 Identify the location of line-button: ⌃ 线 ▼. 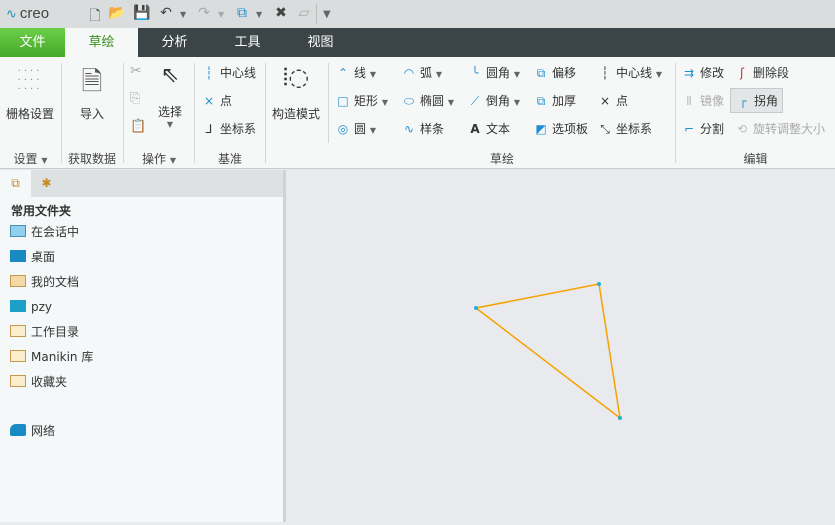
(355, 72).